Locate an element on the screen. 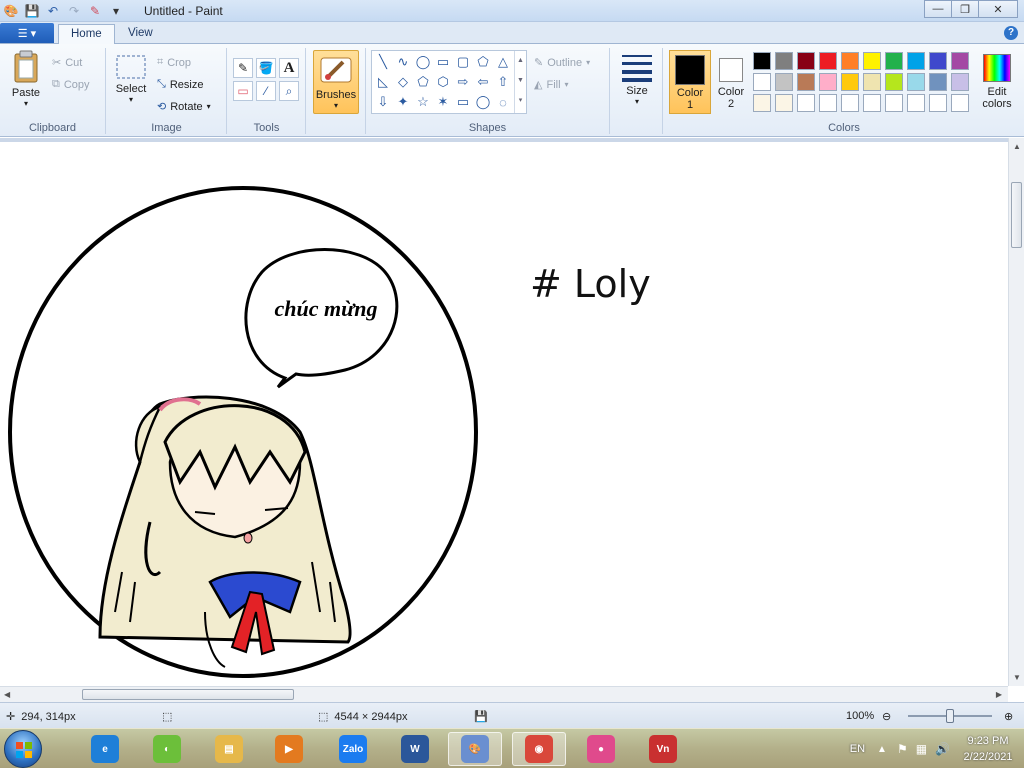 The image size is (1024, 768). tab-view: View is located at coordinates (140, 34).